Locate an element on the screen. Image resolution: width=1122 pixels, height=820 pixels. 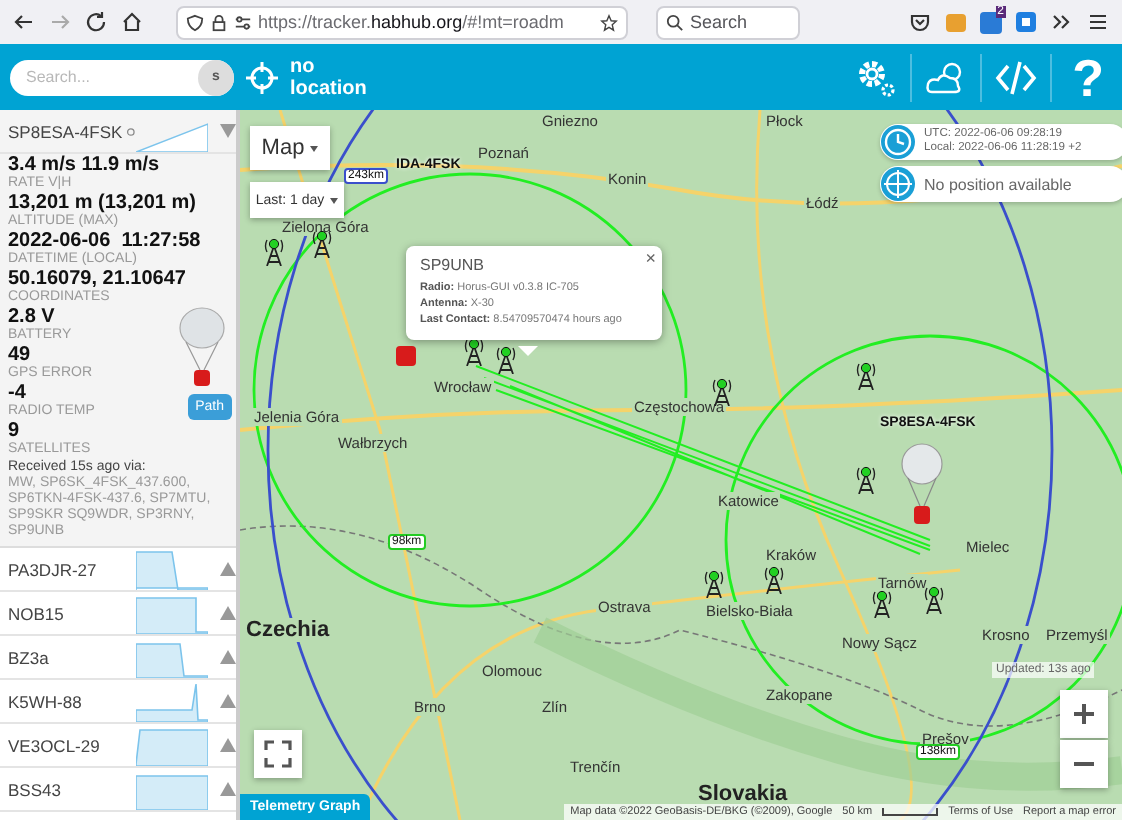
browser-search-field: Search is located at coordinates (728, 22).